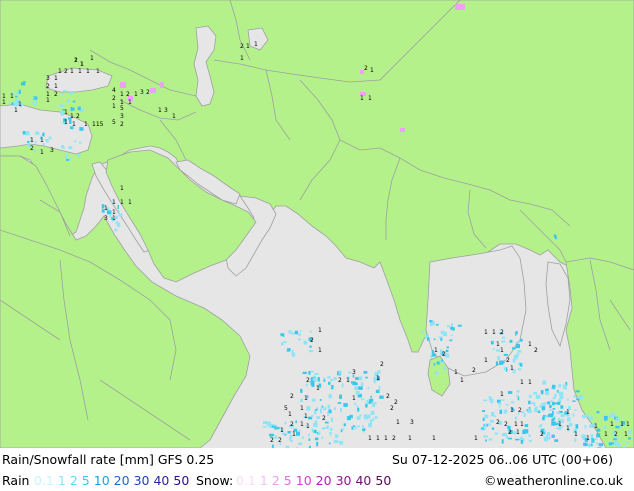 This screenshot has width=634, height=491. Describe the element at coordinates (412, 422) in the screenshot. I see `precip-value-label: 3` at that location.